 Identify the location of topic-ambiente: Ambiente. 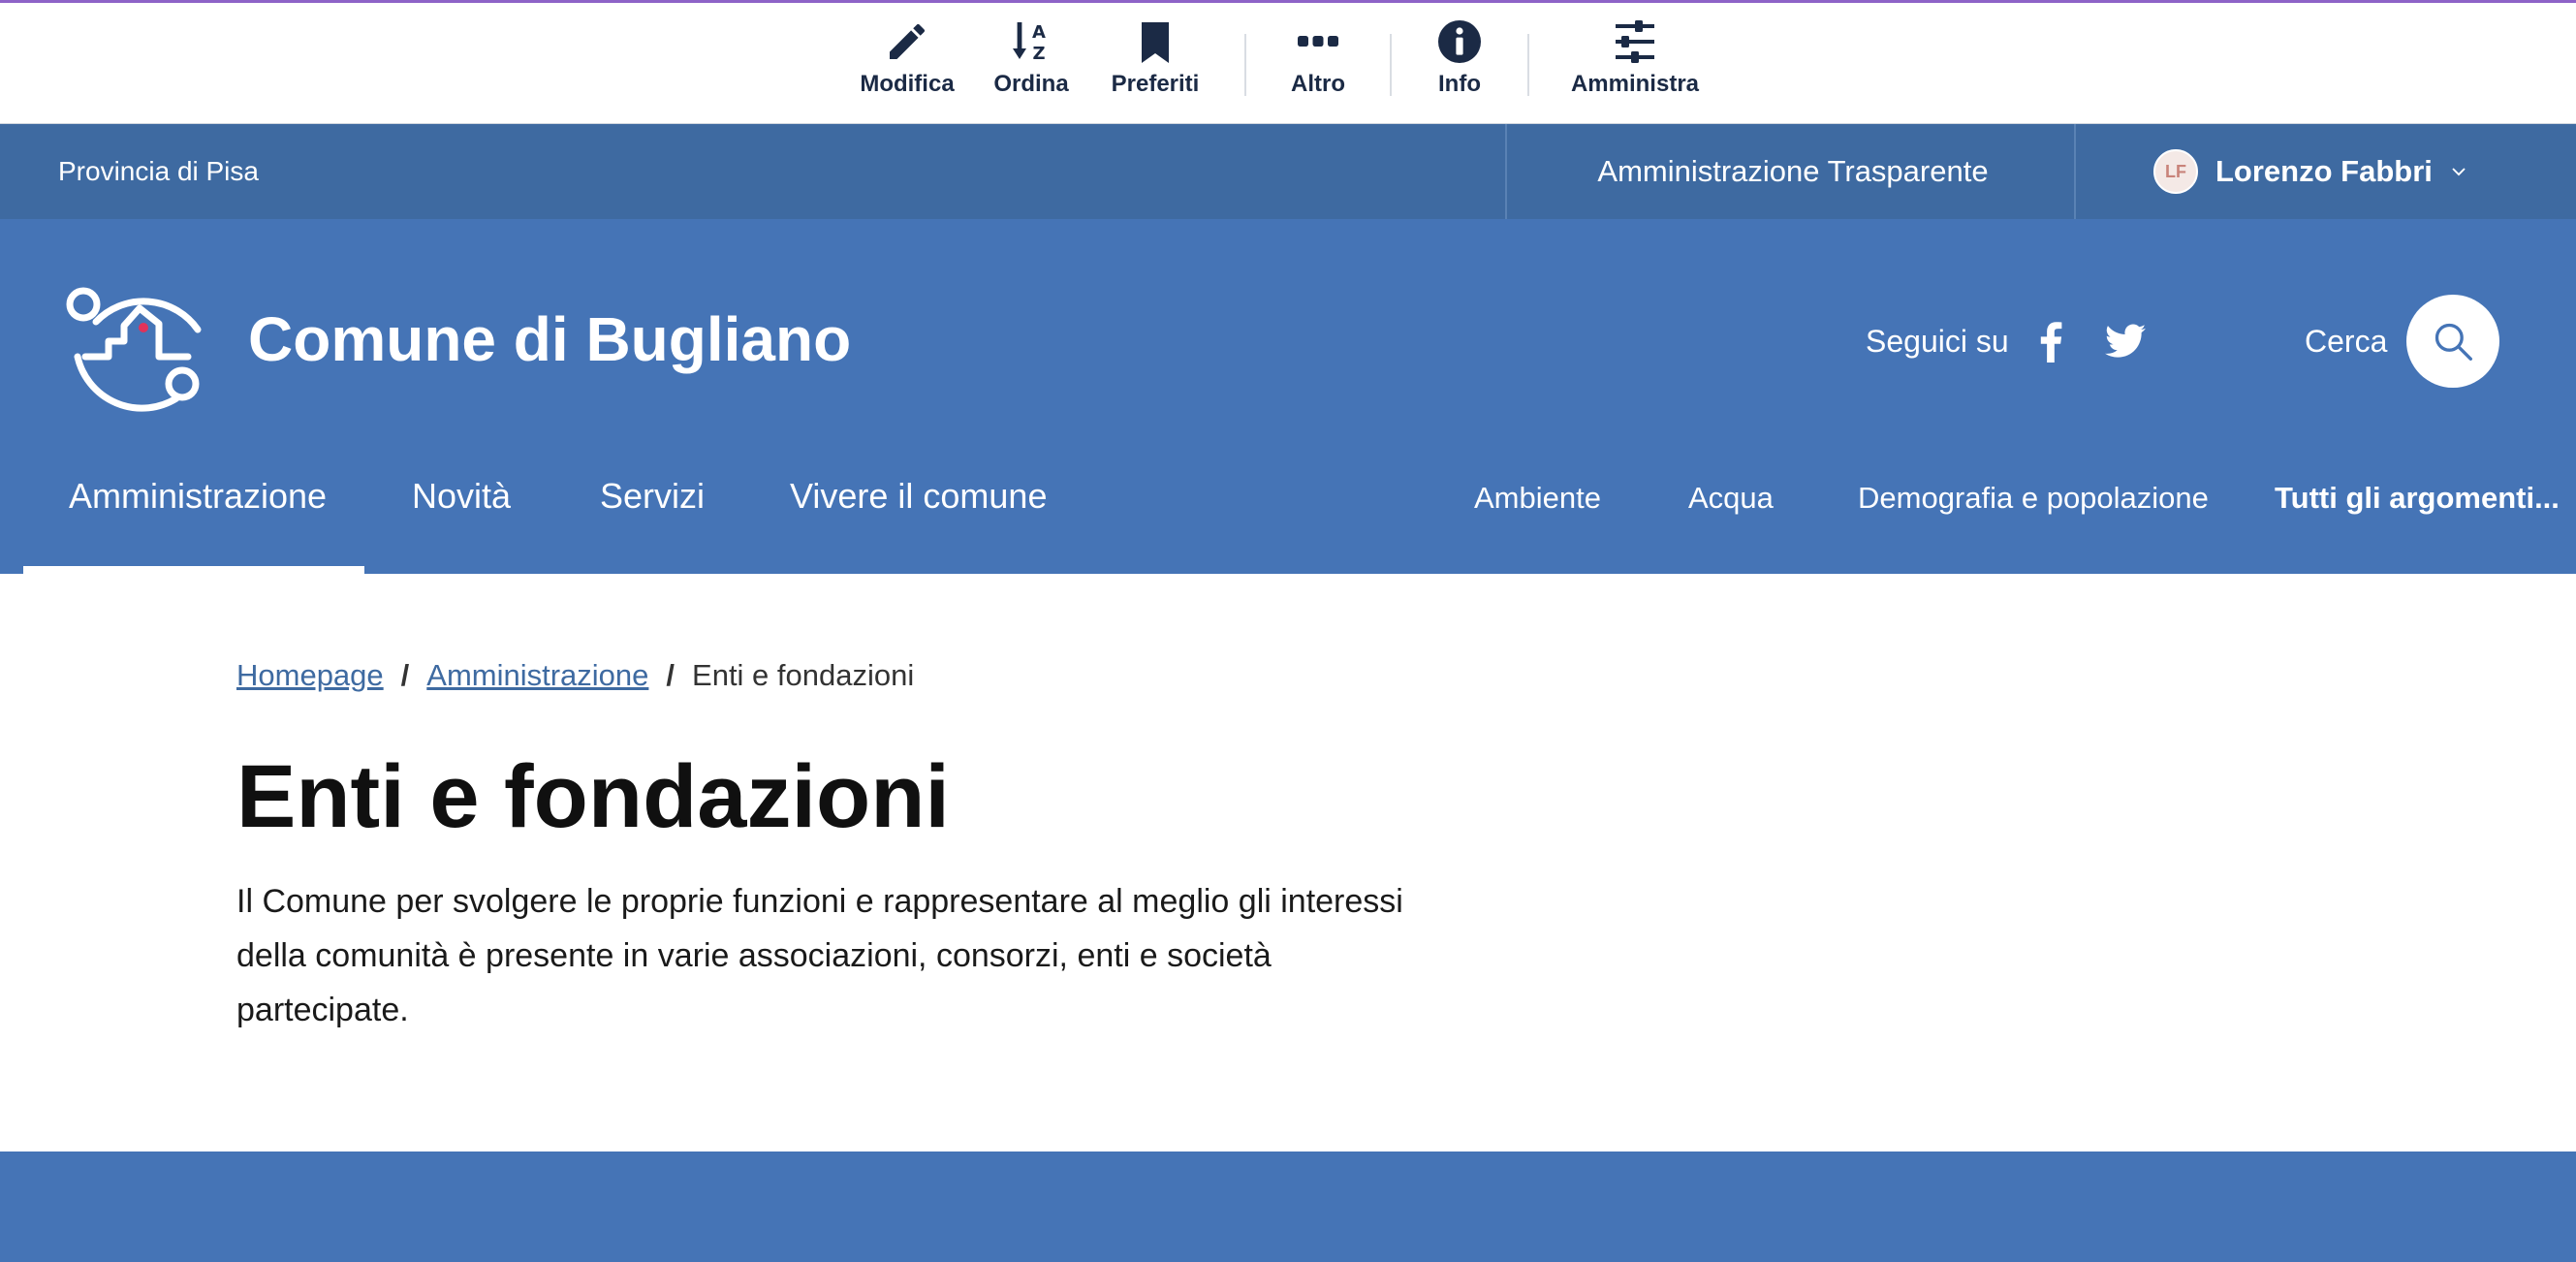
(1537, 498).